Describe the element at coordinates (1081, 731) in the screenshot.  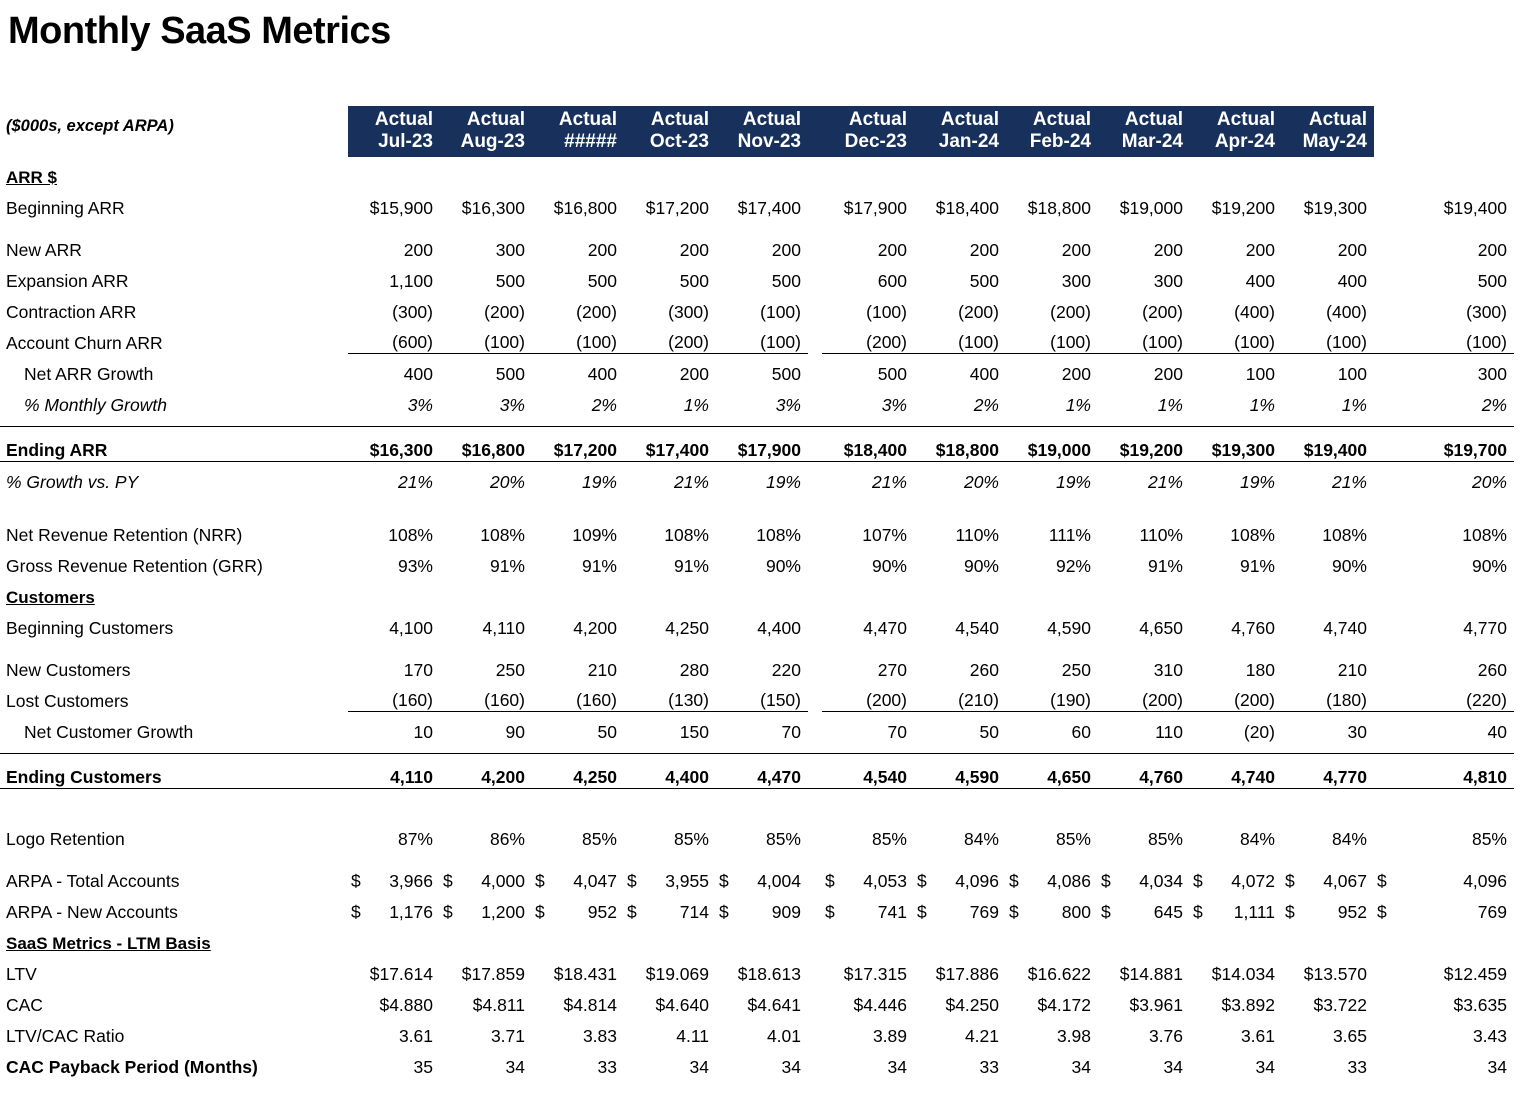
I see `cell-net-customer-growth-8: 60` at that location.